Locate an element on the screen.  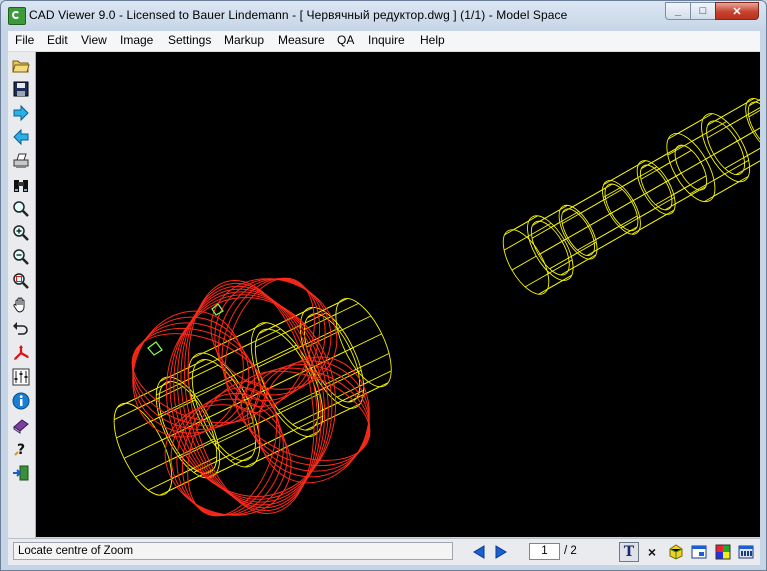
page-previous-button is located at coordinates (479, 551).